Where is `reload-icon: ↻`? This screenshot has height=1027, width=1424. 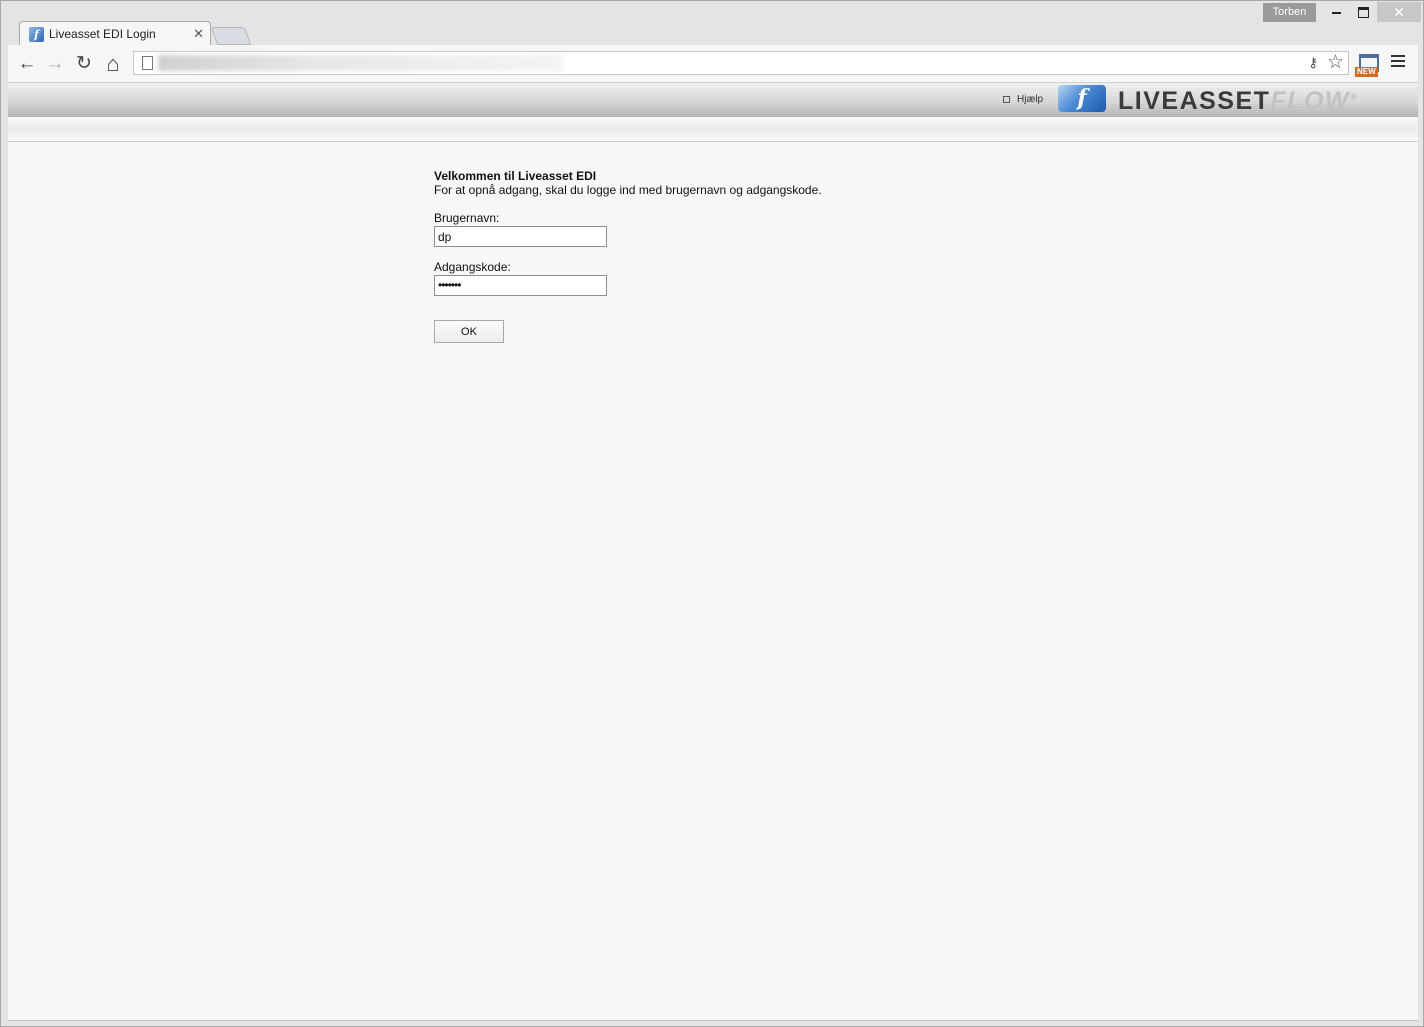 reload-icon: ↻ is located at coordinates (84, 64).